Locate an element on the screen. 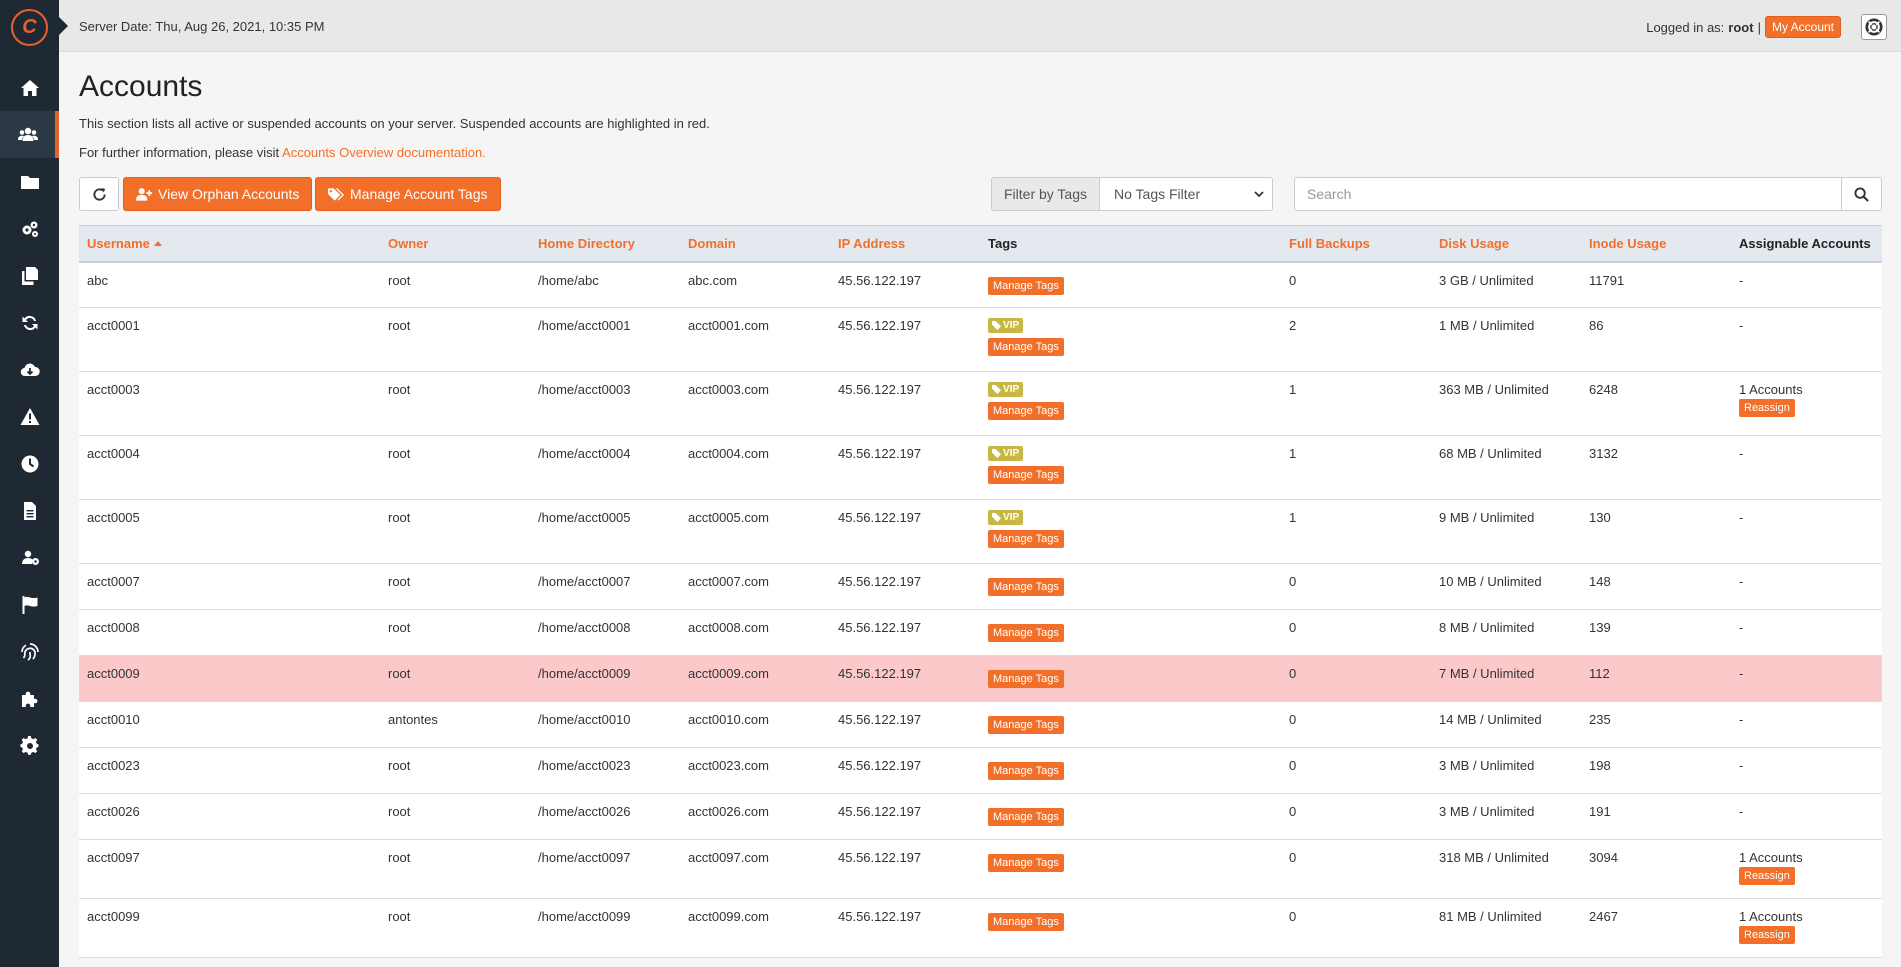 The image size is (1901, 967). cell-disk-usage: 318 MB / Unlimited is located at coordinates (1506, 869).